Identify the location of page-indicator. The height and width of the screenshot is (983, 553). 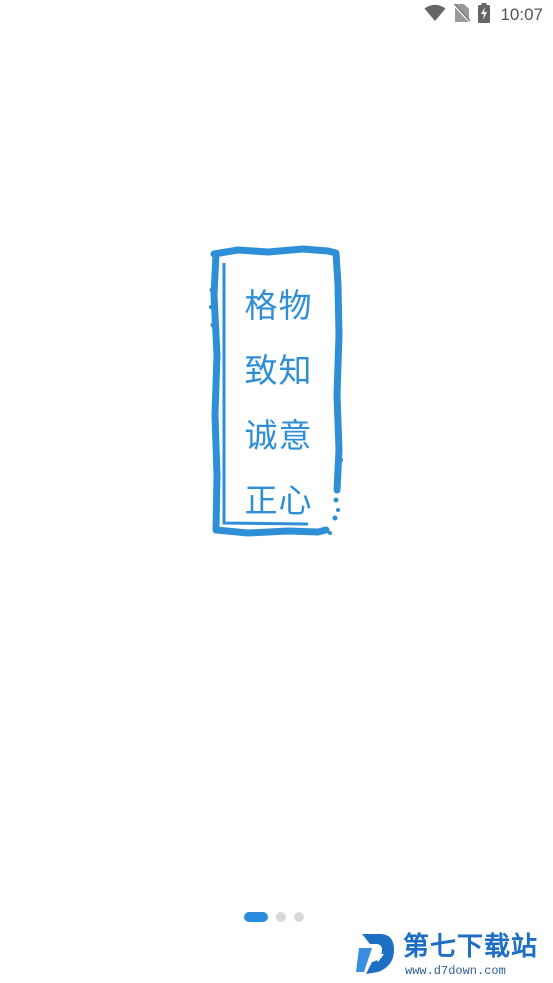
(274, 917).